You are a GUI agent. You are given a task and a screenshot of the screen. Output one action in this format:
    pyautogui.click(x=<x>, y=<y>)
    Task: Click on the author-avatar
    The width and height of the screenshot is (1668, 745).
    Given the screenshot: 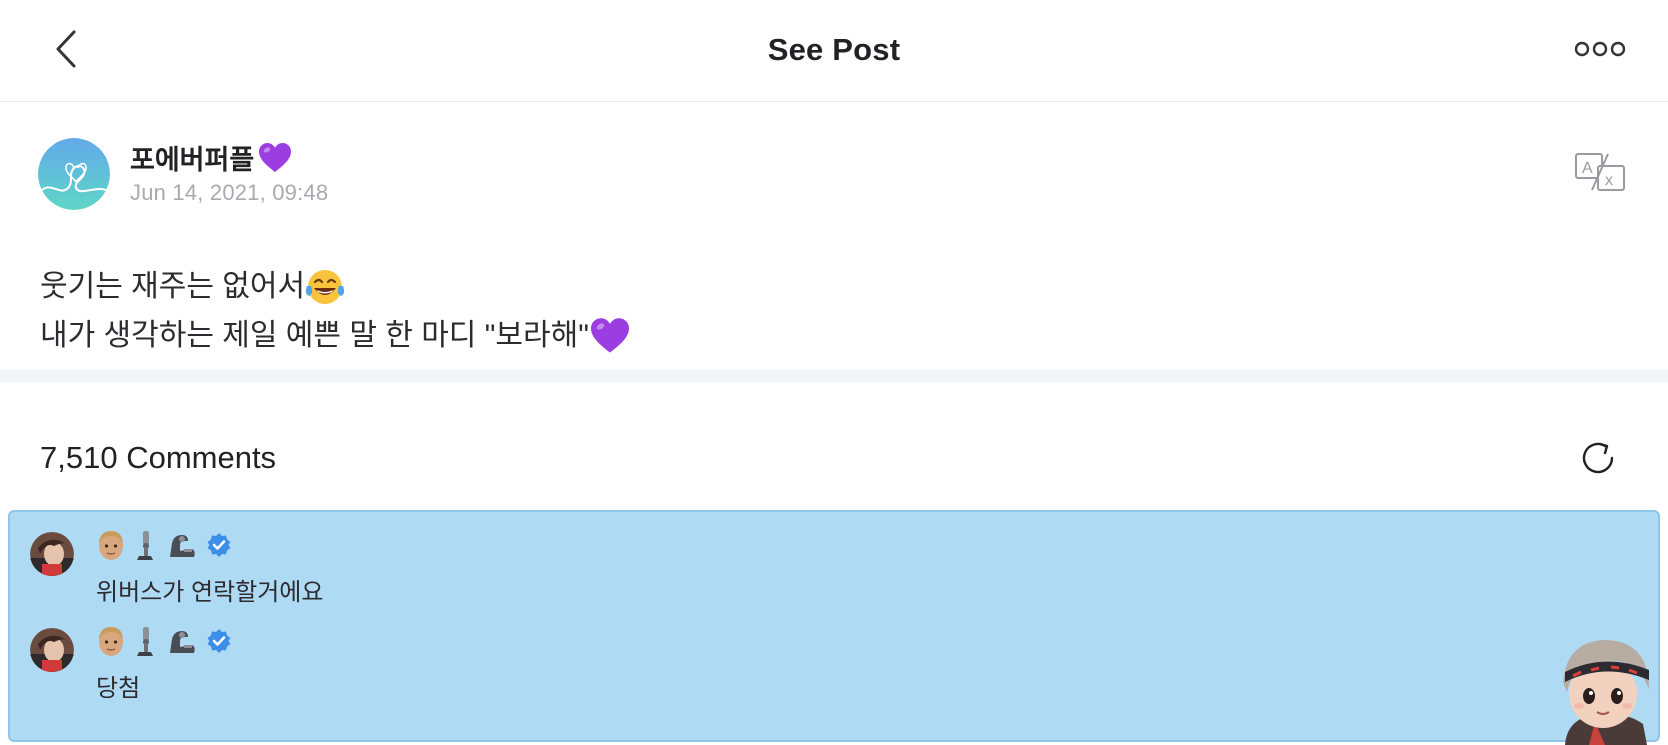 What is the action you would take?
    pyautogui.click(x=74, y=174)
    